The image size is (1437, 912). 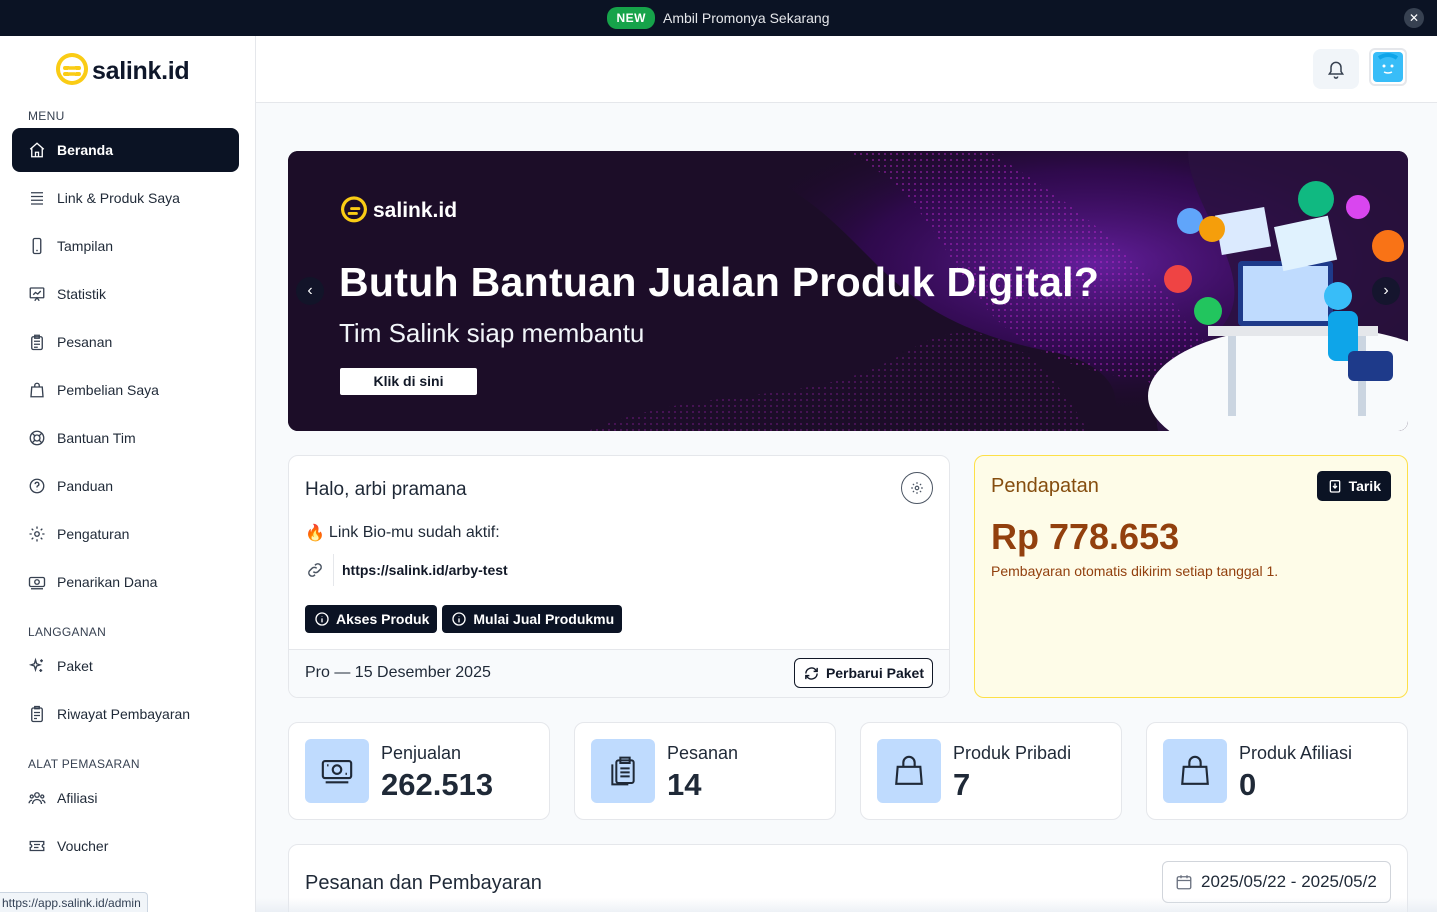 What do you see at coordinates (82, 294) in the screenshot?
I see `sidebar-item-label: Statistik` at bounding box center [82, 294].